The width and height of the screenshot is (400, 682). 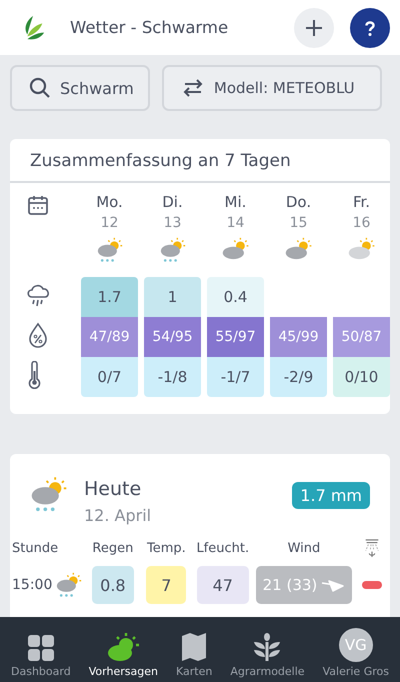 What do you see at coordinates (166, 548) in the screenshot?
I see `column-header: Temp.` at bounding box center [166, 548].